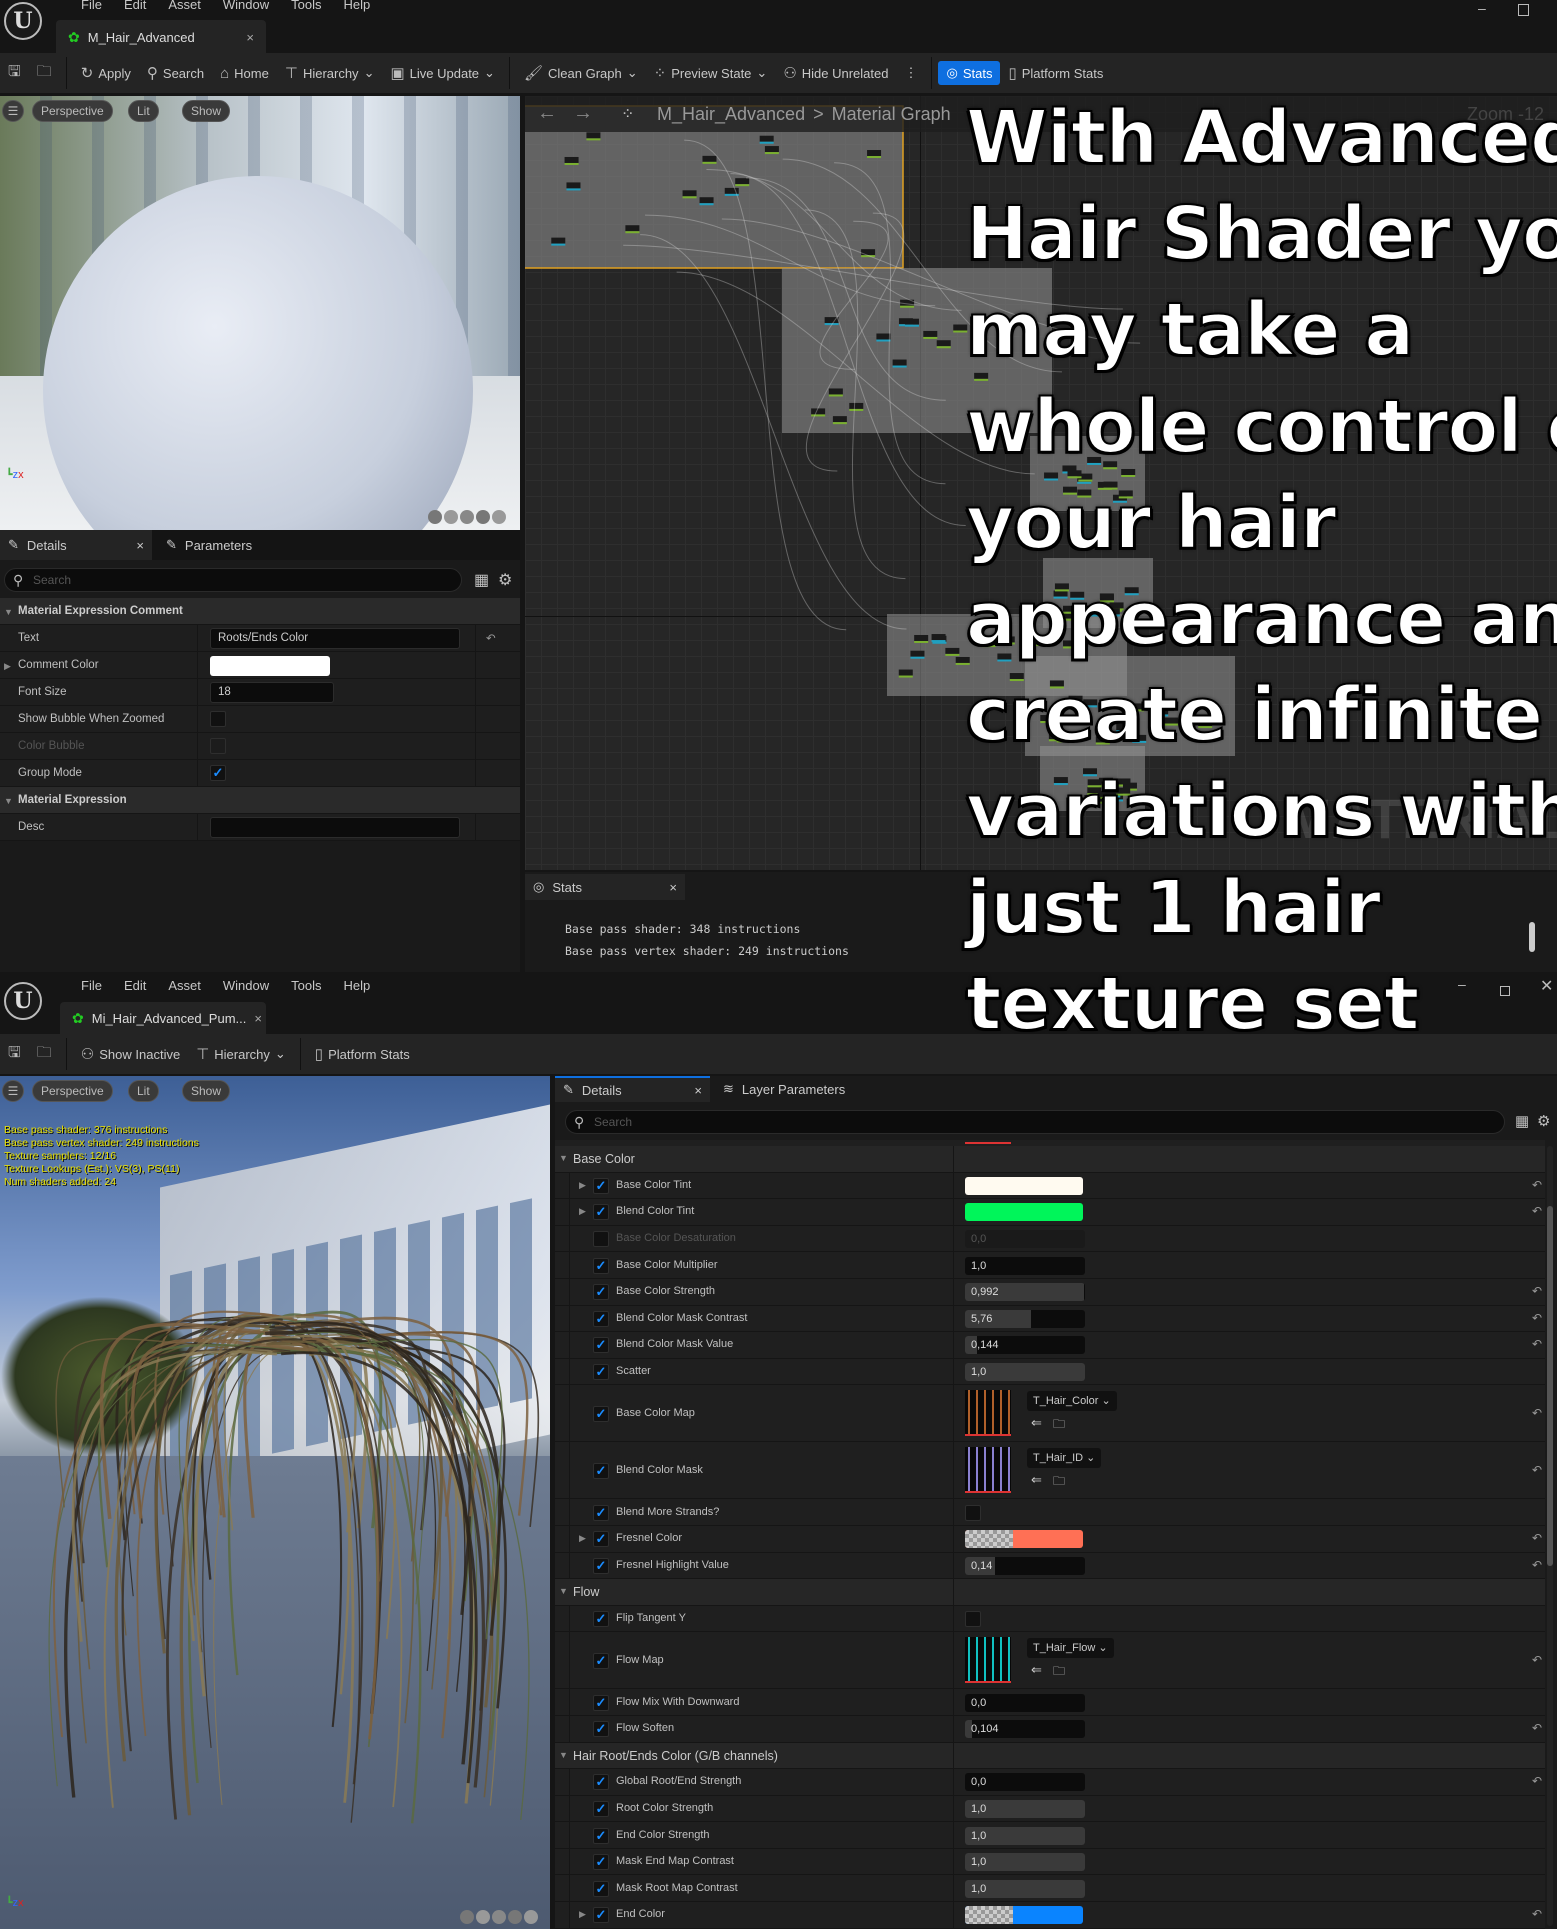  What do you see at coordinates (601, 1239) in the screenshot?
I see `override-checkbox` at bounding box center [601, 1239].